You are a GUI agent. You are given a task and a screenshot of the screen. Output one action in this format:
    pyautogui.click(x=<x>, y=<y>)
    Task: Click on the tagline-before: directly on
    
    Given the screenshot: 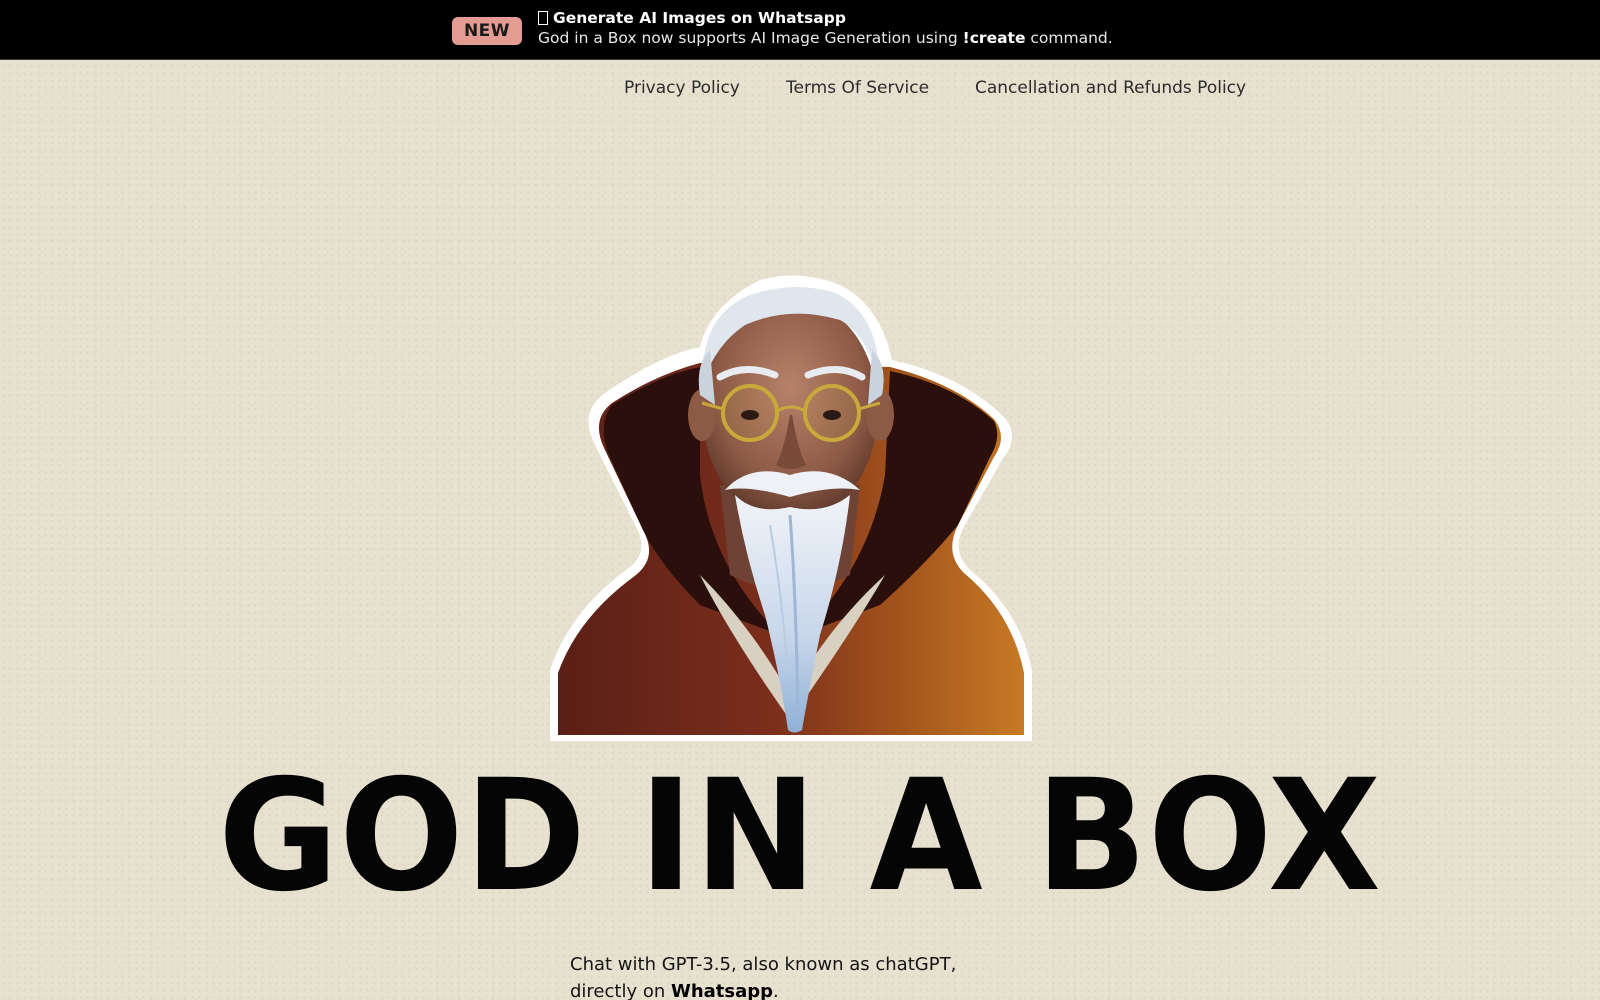 What is the action you would take?
    pyautogui.click(x=620, y=990)
    